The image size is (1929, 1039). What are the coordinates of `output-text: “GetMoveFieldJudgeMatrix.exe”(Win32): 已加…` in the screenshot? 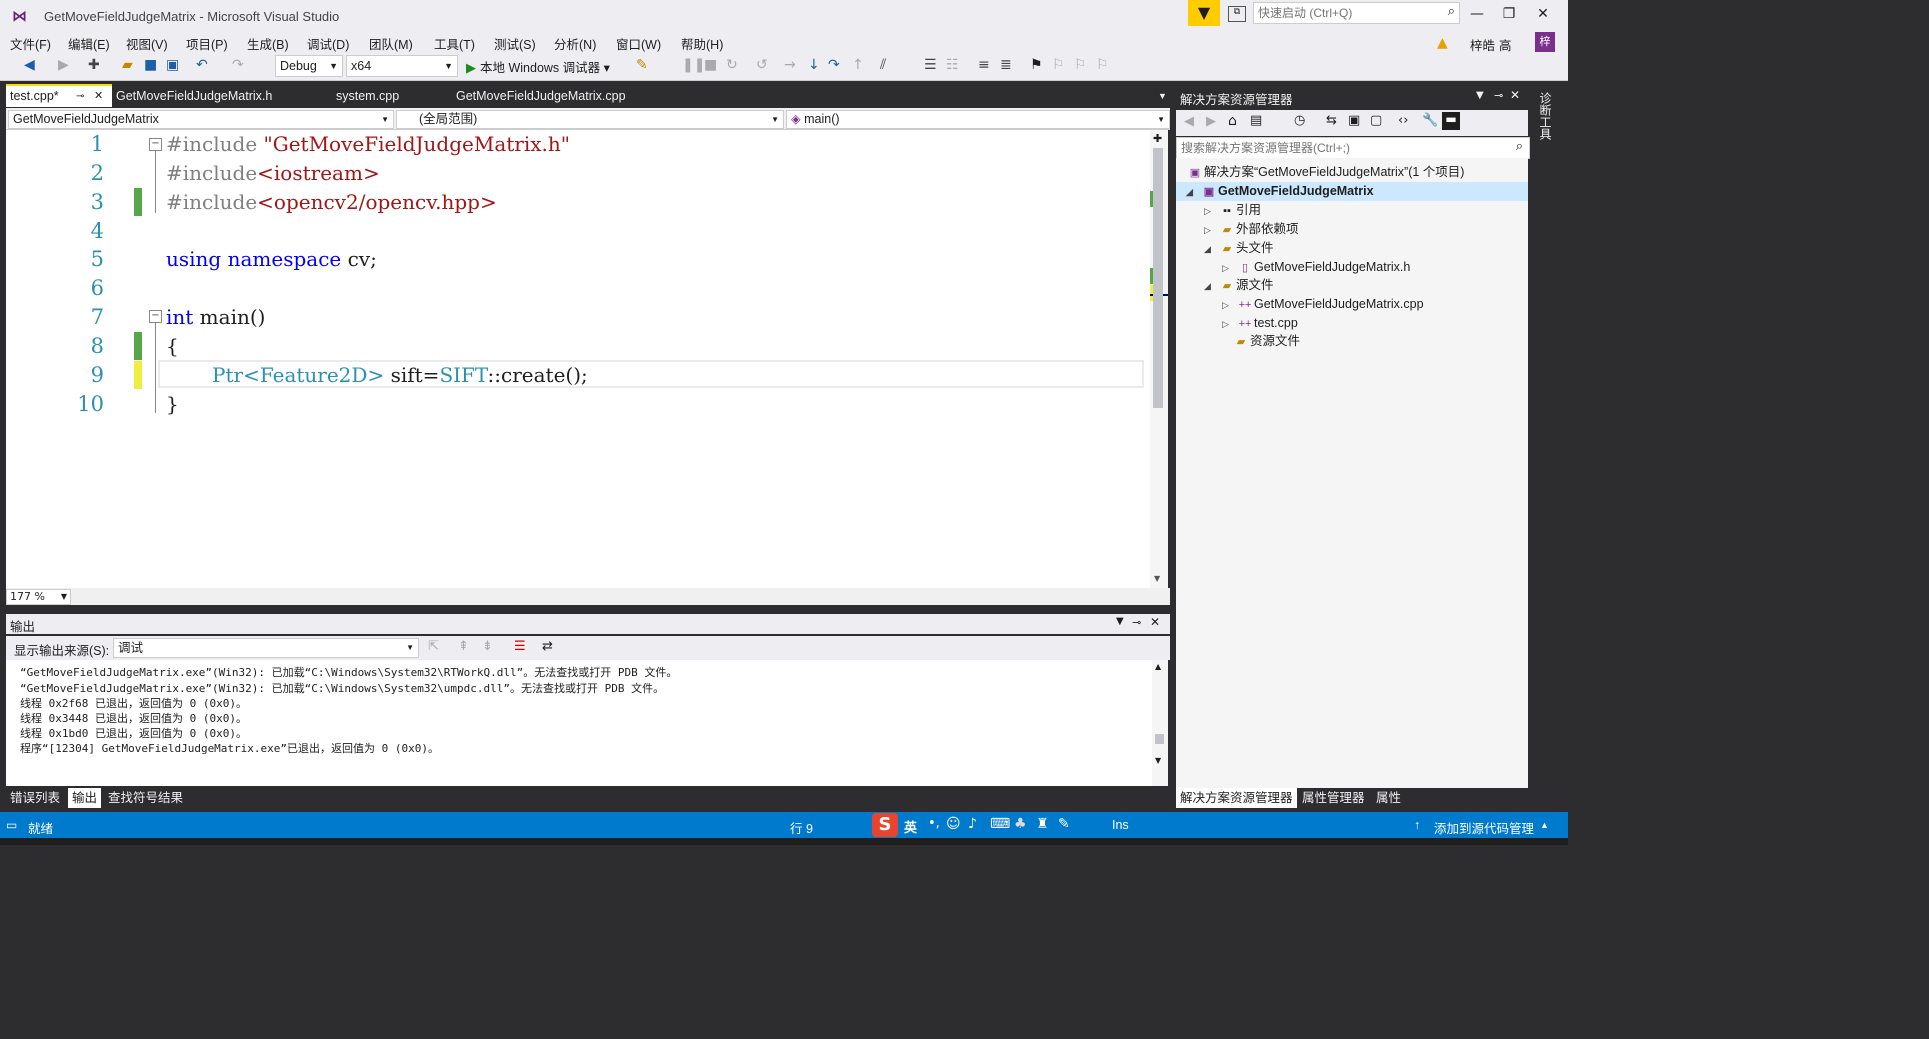 It's located at (579, 723).